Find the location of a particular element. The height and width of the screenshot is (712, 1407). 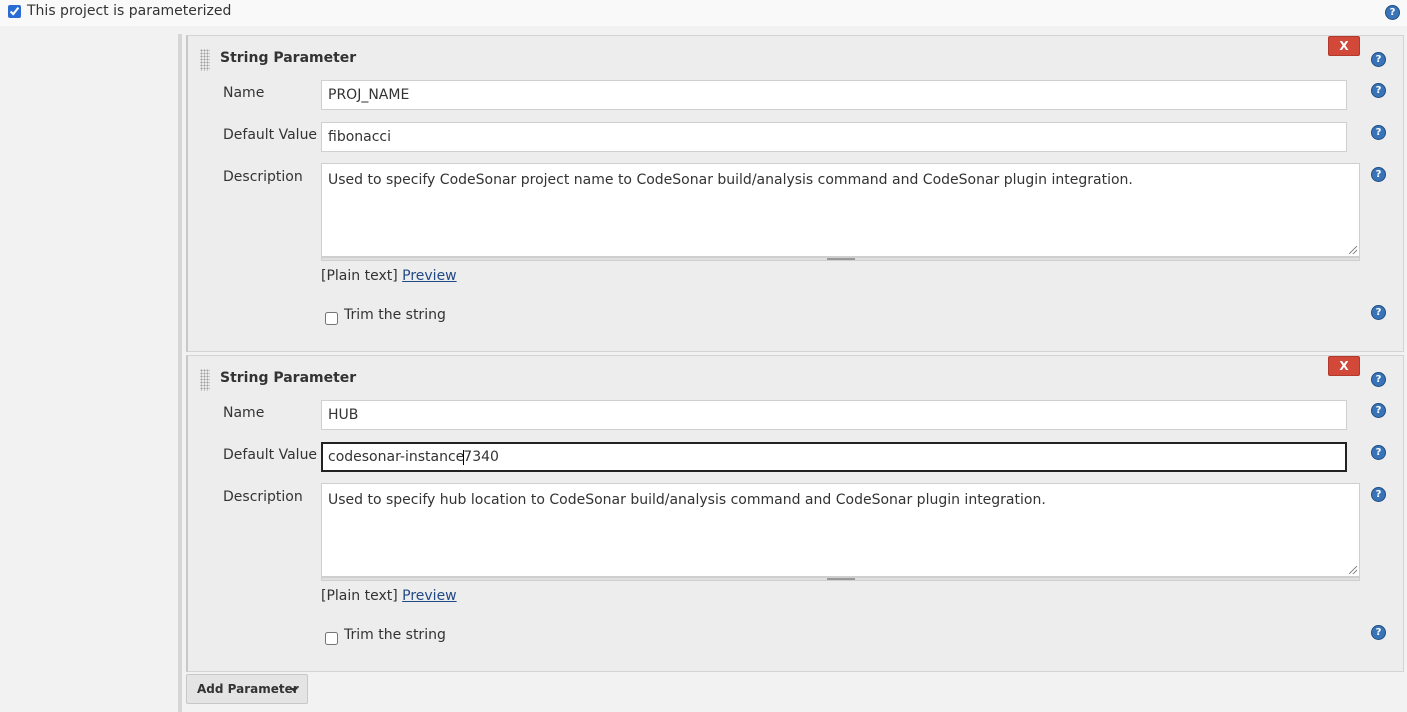

add-parameter-button: Add Parameter is located at coordinates (247, 689).